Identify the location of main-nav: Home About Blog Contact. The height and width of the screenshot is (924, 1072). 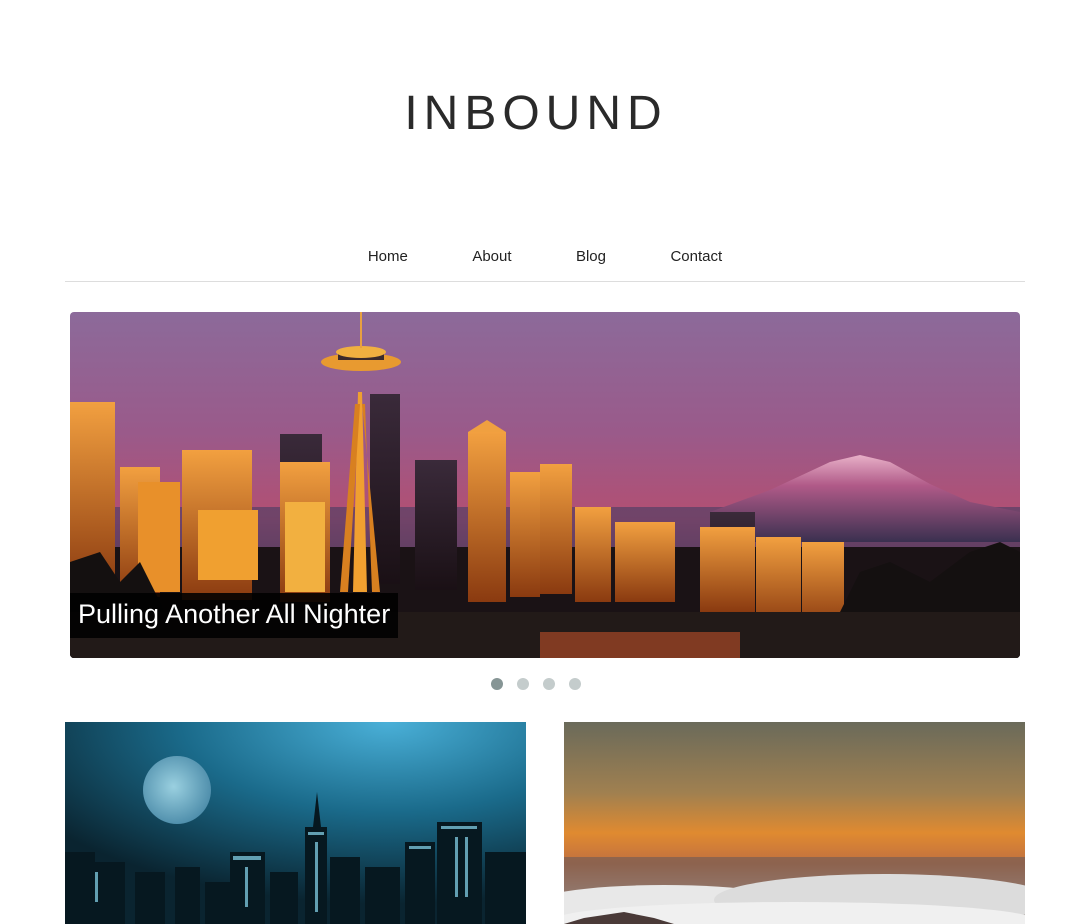
(545, 265).